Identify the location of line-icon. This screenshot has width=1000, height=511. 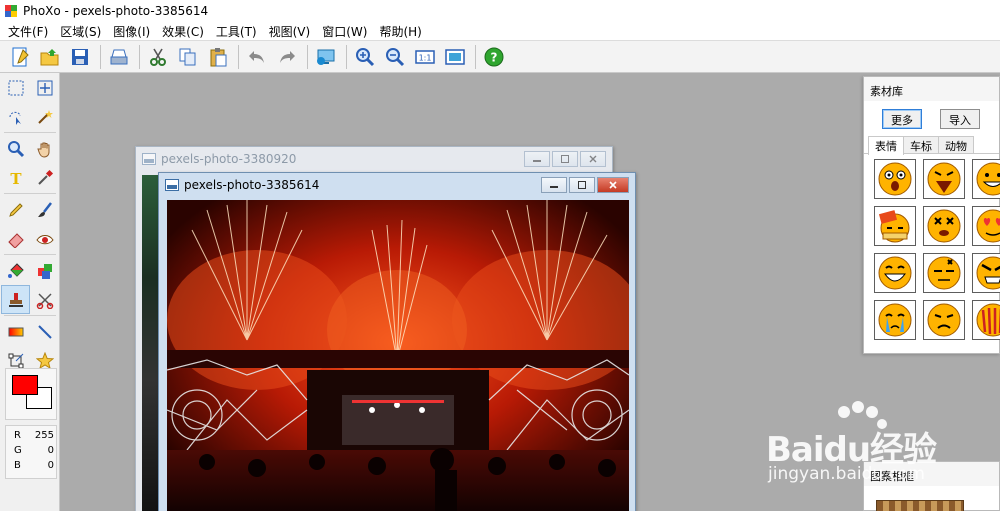
(44, 331).